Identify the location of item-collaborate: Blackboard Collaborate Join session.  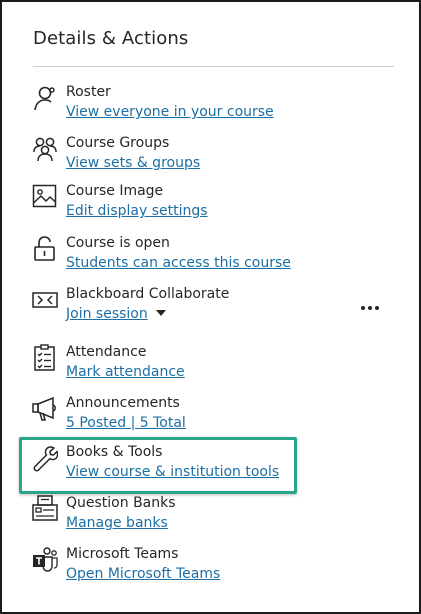
(202, 308).